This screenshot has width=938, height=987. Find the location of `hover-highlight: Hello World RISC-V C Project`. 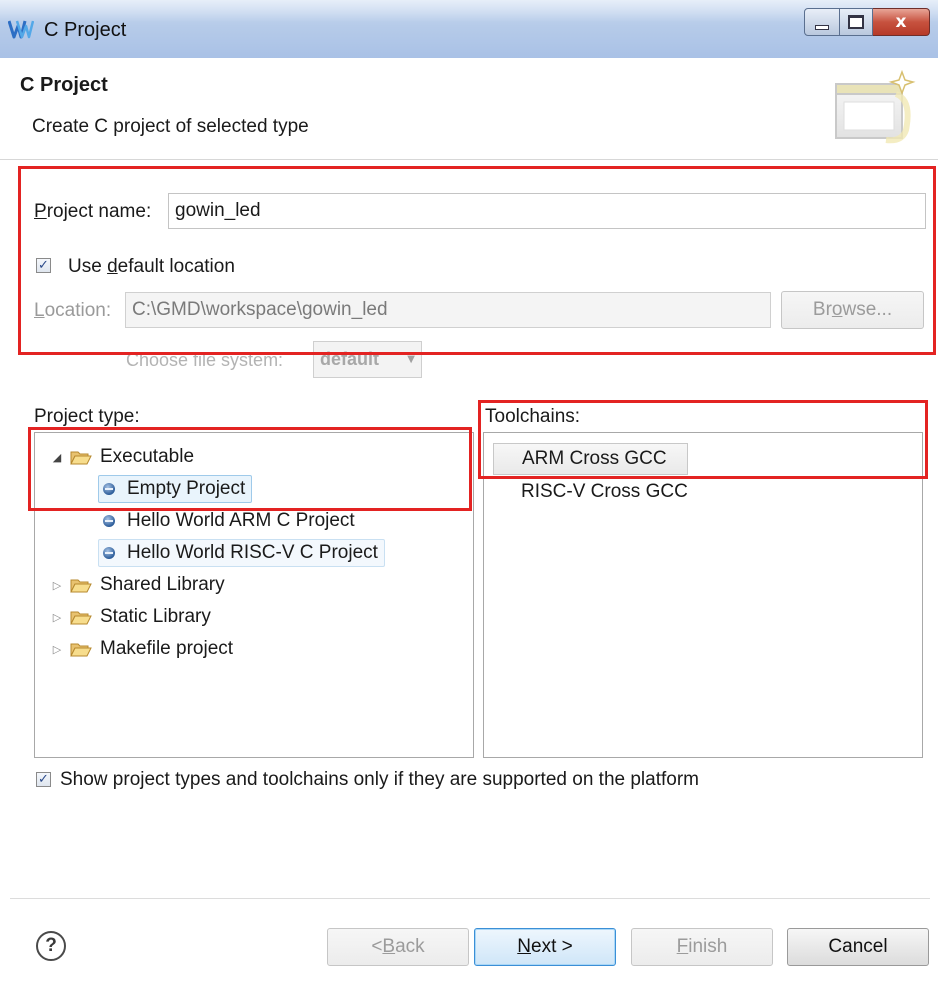

hover-highlight: Hello World RISC-V C Project is located at coordinates (241, 553).